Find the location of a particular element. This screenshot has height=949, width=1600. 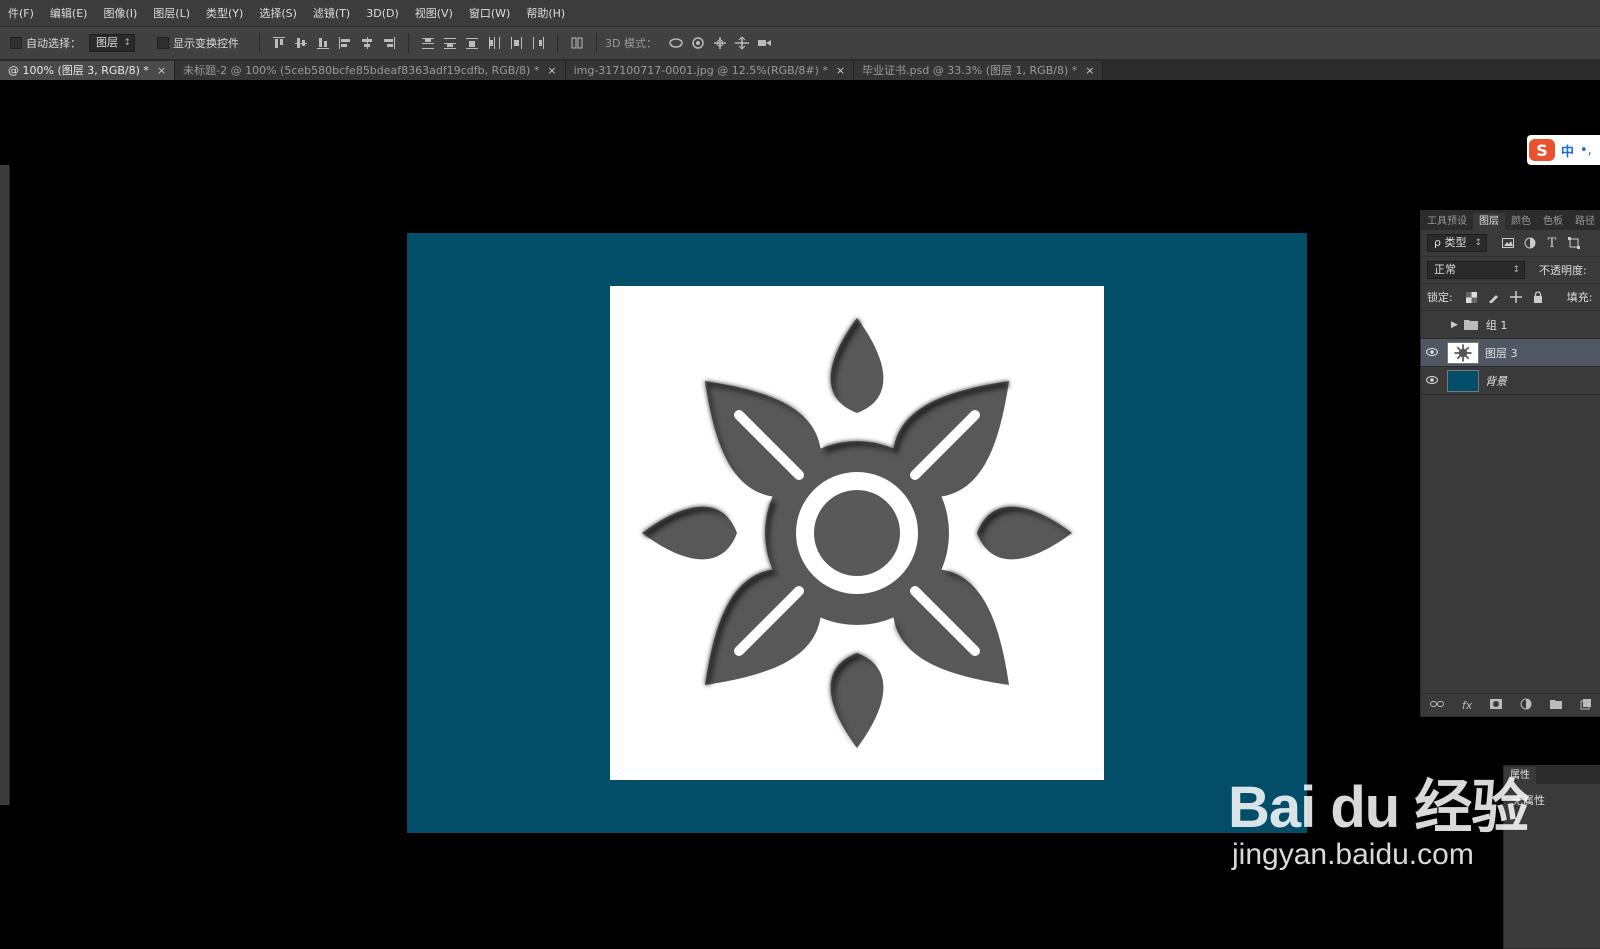

align-hcenter-icon is located at coordinates (367, 43).